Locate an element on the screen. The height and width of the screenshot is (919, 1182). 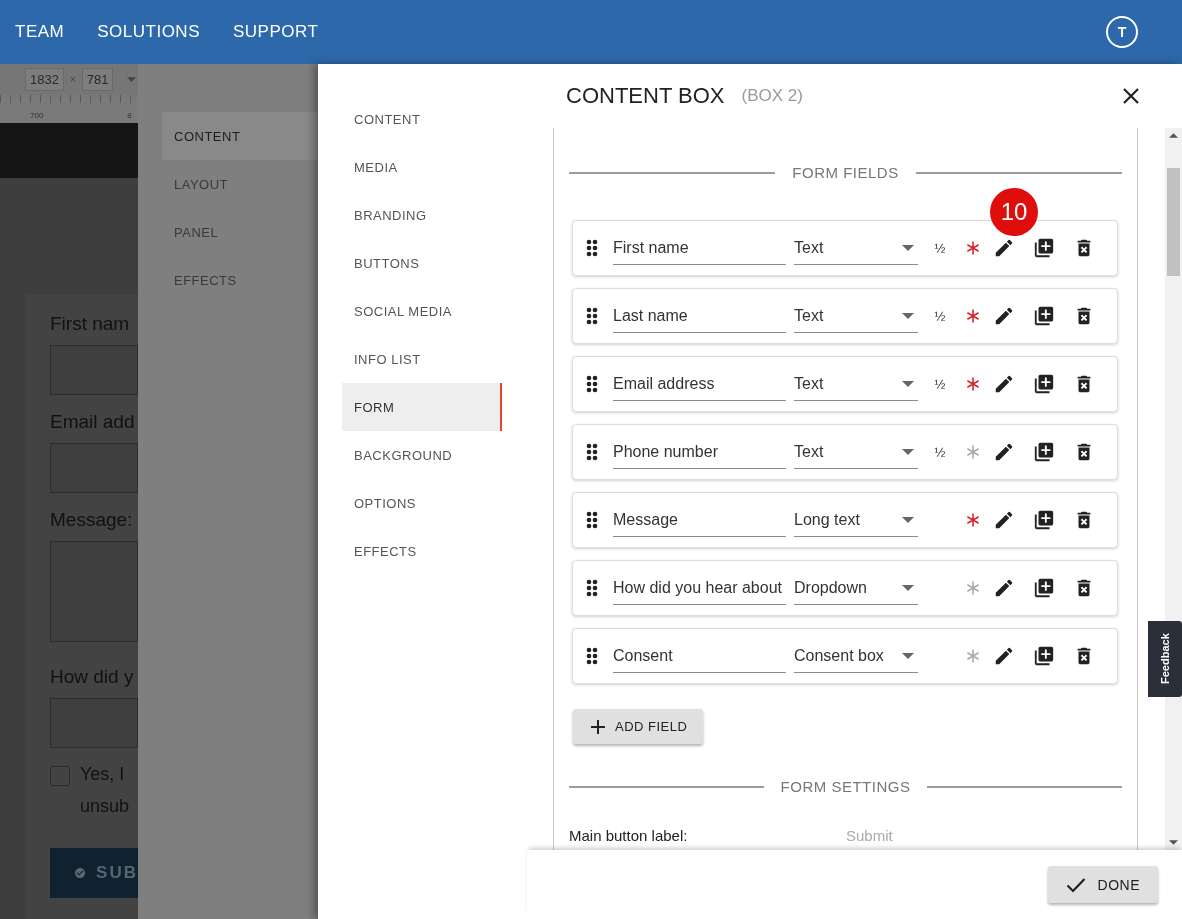
section-heading: FORM SETTINGS is located at coordinates (845, 786).